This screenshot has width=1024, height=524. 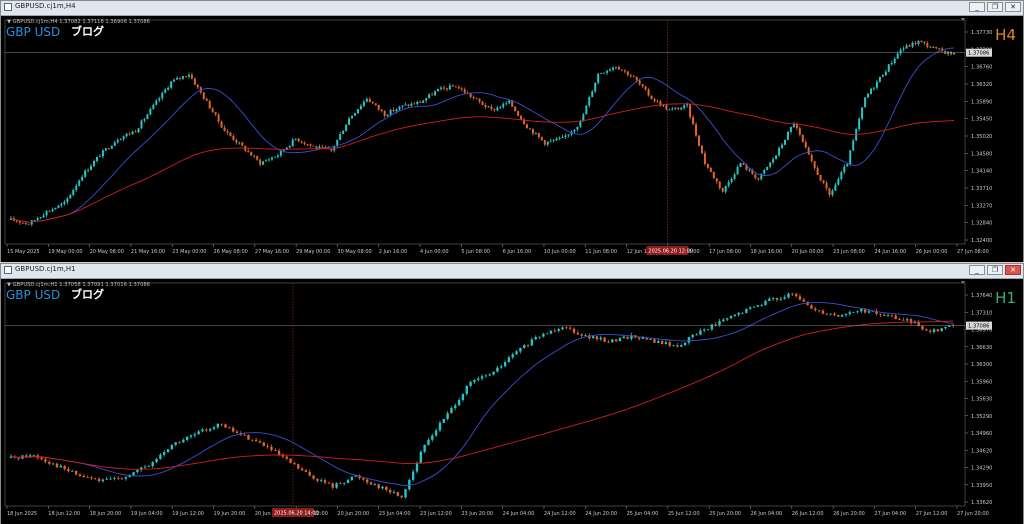 What do you see at coordinates (106, 514) in the screenshot?
I see `x-tick-label: 18 Jun 20:00` at bounding box center [106, 514].